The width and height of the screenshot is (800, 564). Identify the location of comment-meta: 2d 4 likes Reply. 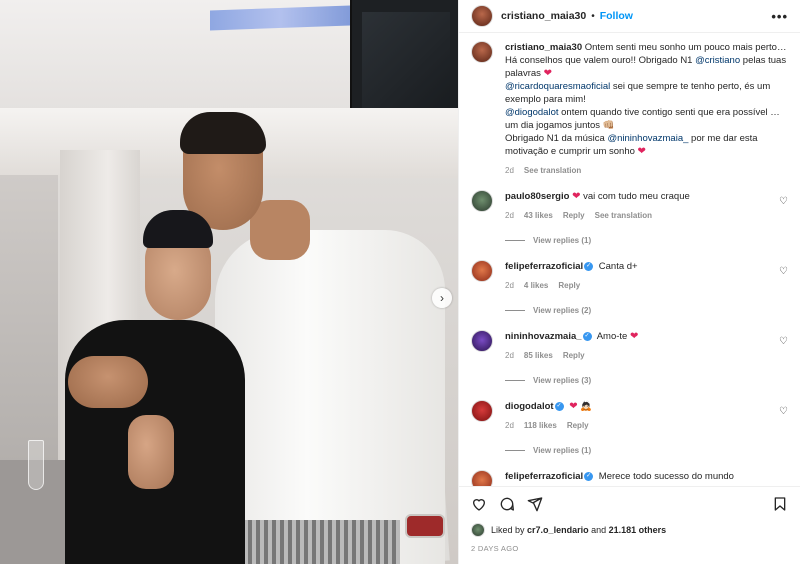
(646, 285).